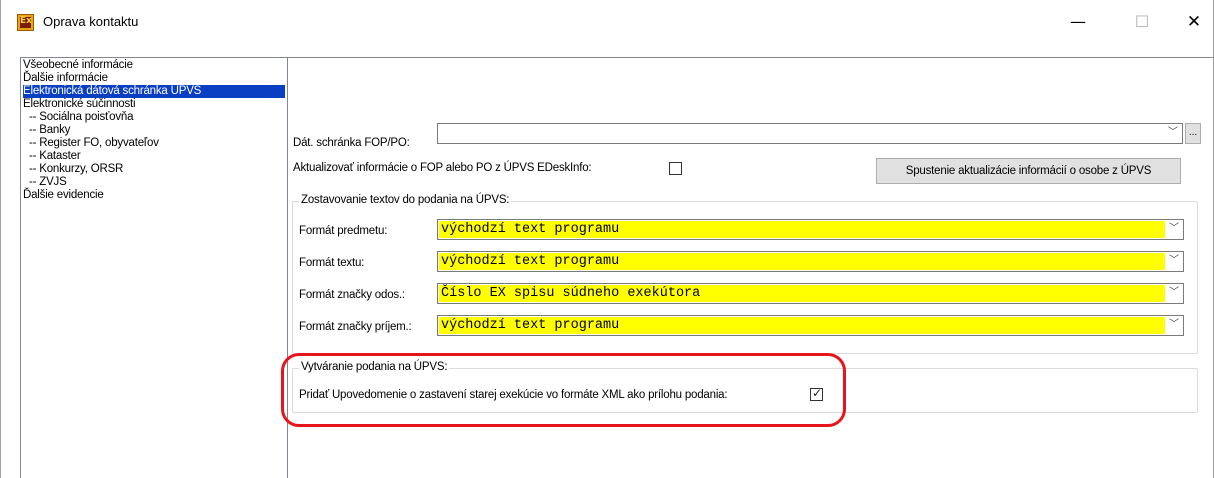 This screenshot has height=478, width=1214. Describe the element at coordinates (343, 231) in the screenshot. I see `subject-format-label: Formát predmetu:` at that location.